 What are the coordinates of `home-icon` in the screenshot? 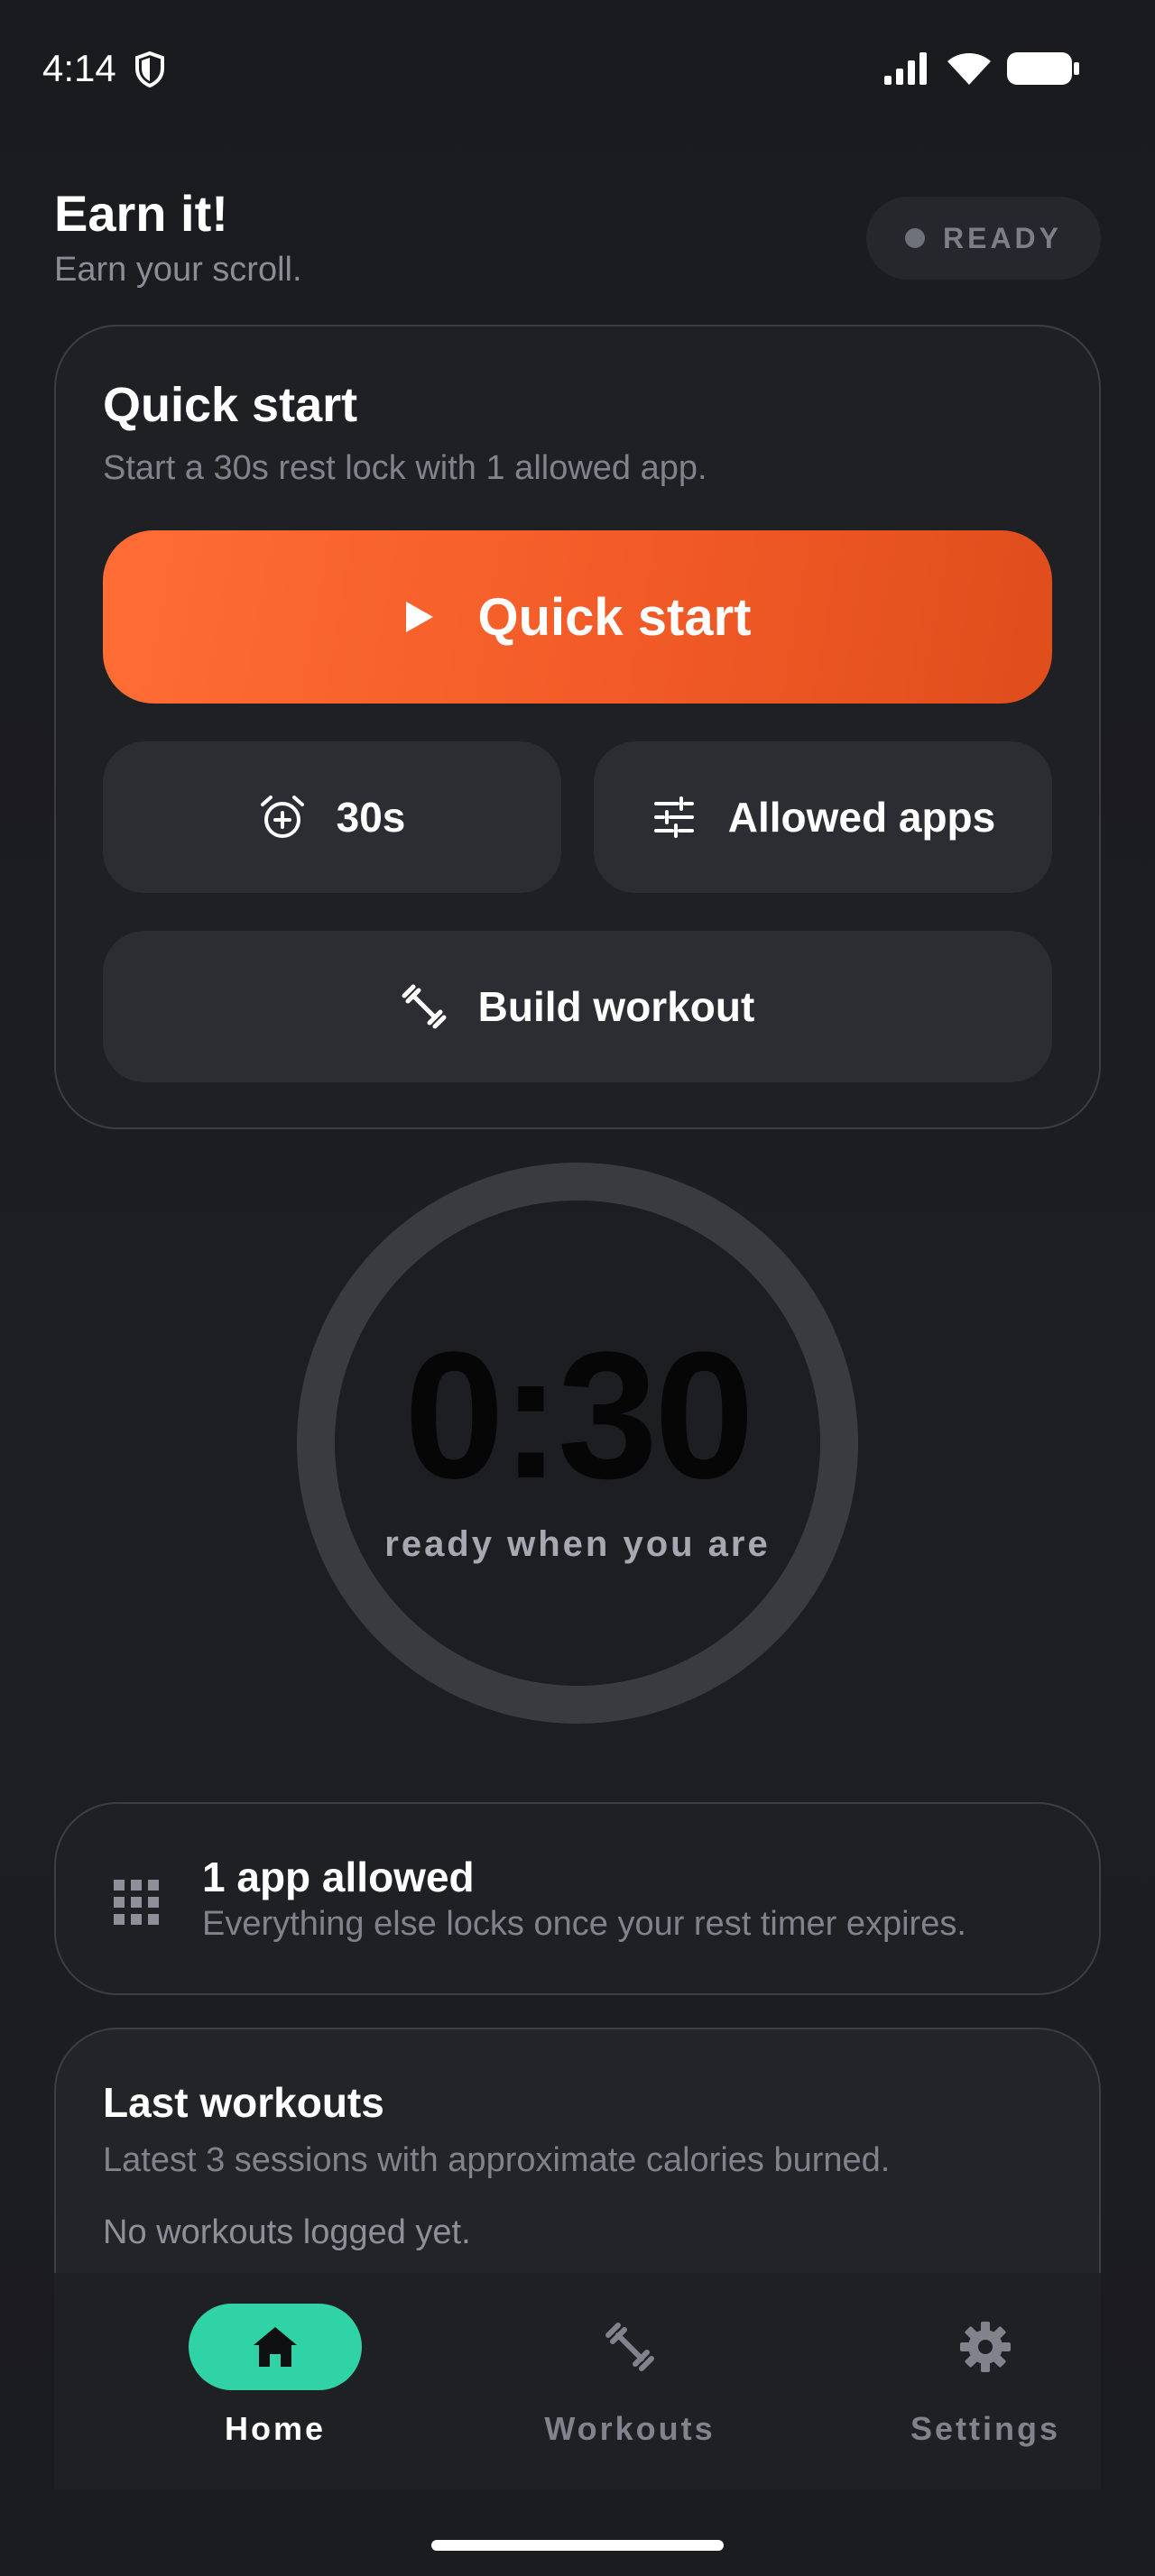 It's located at (275, 2347).